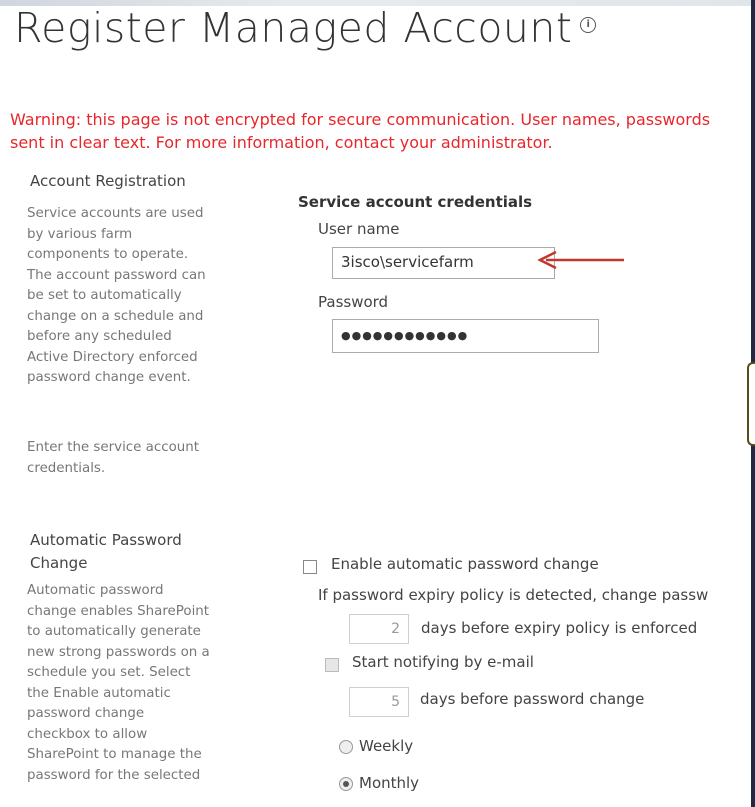 This screenshot has height=807, width=755. What do you see at coordinates (379, 629) in the screenshot?
I see `days-before-expiry-input: 2` at bounding box center [379, 629].